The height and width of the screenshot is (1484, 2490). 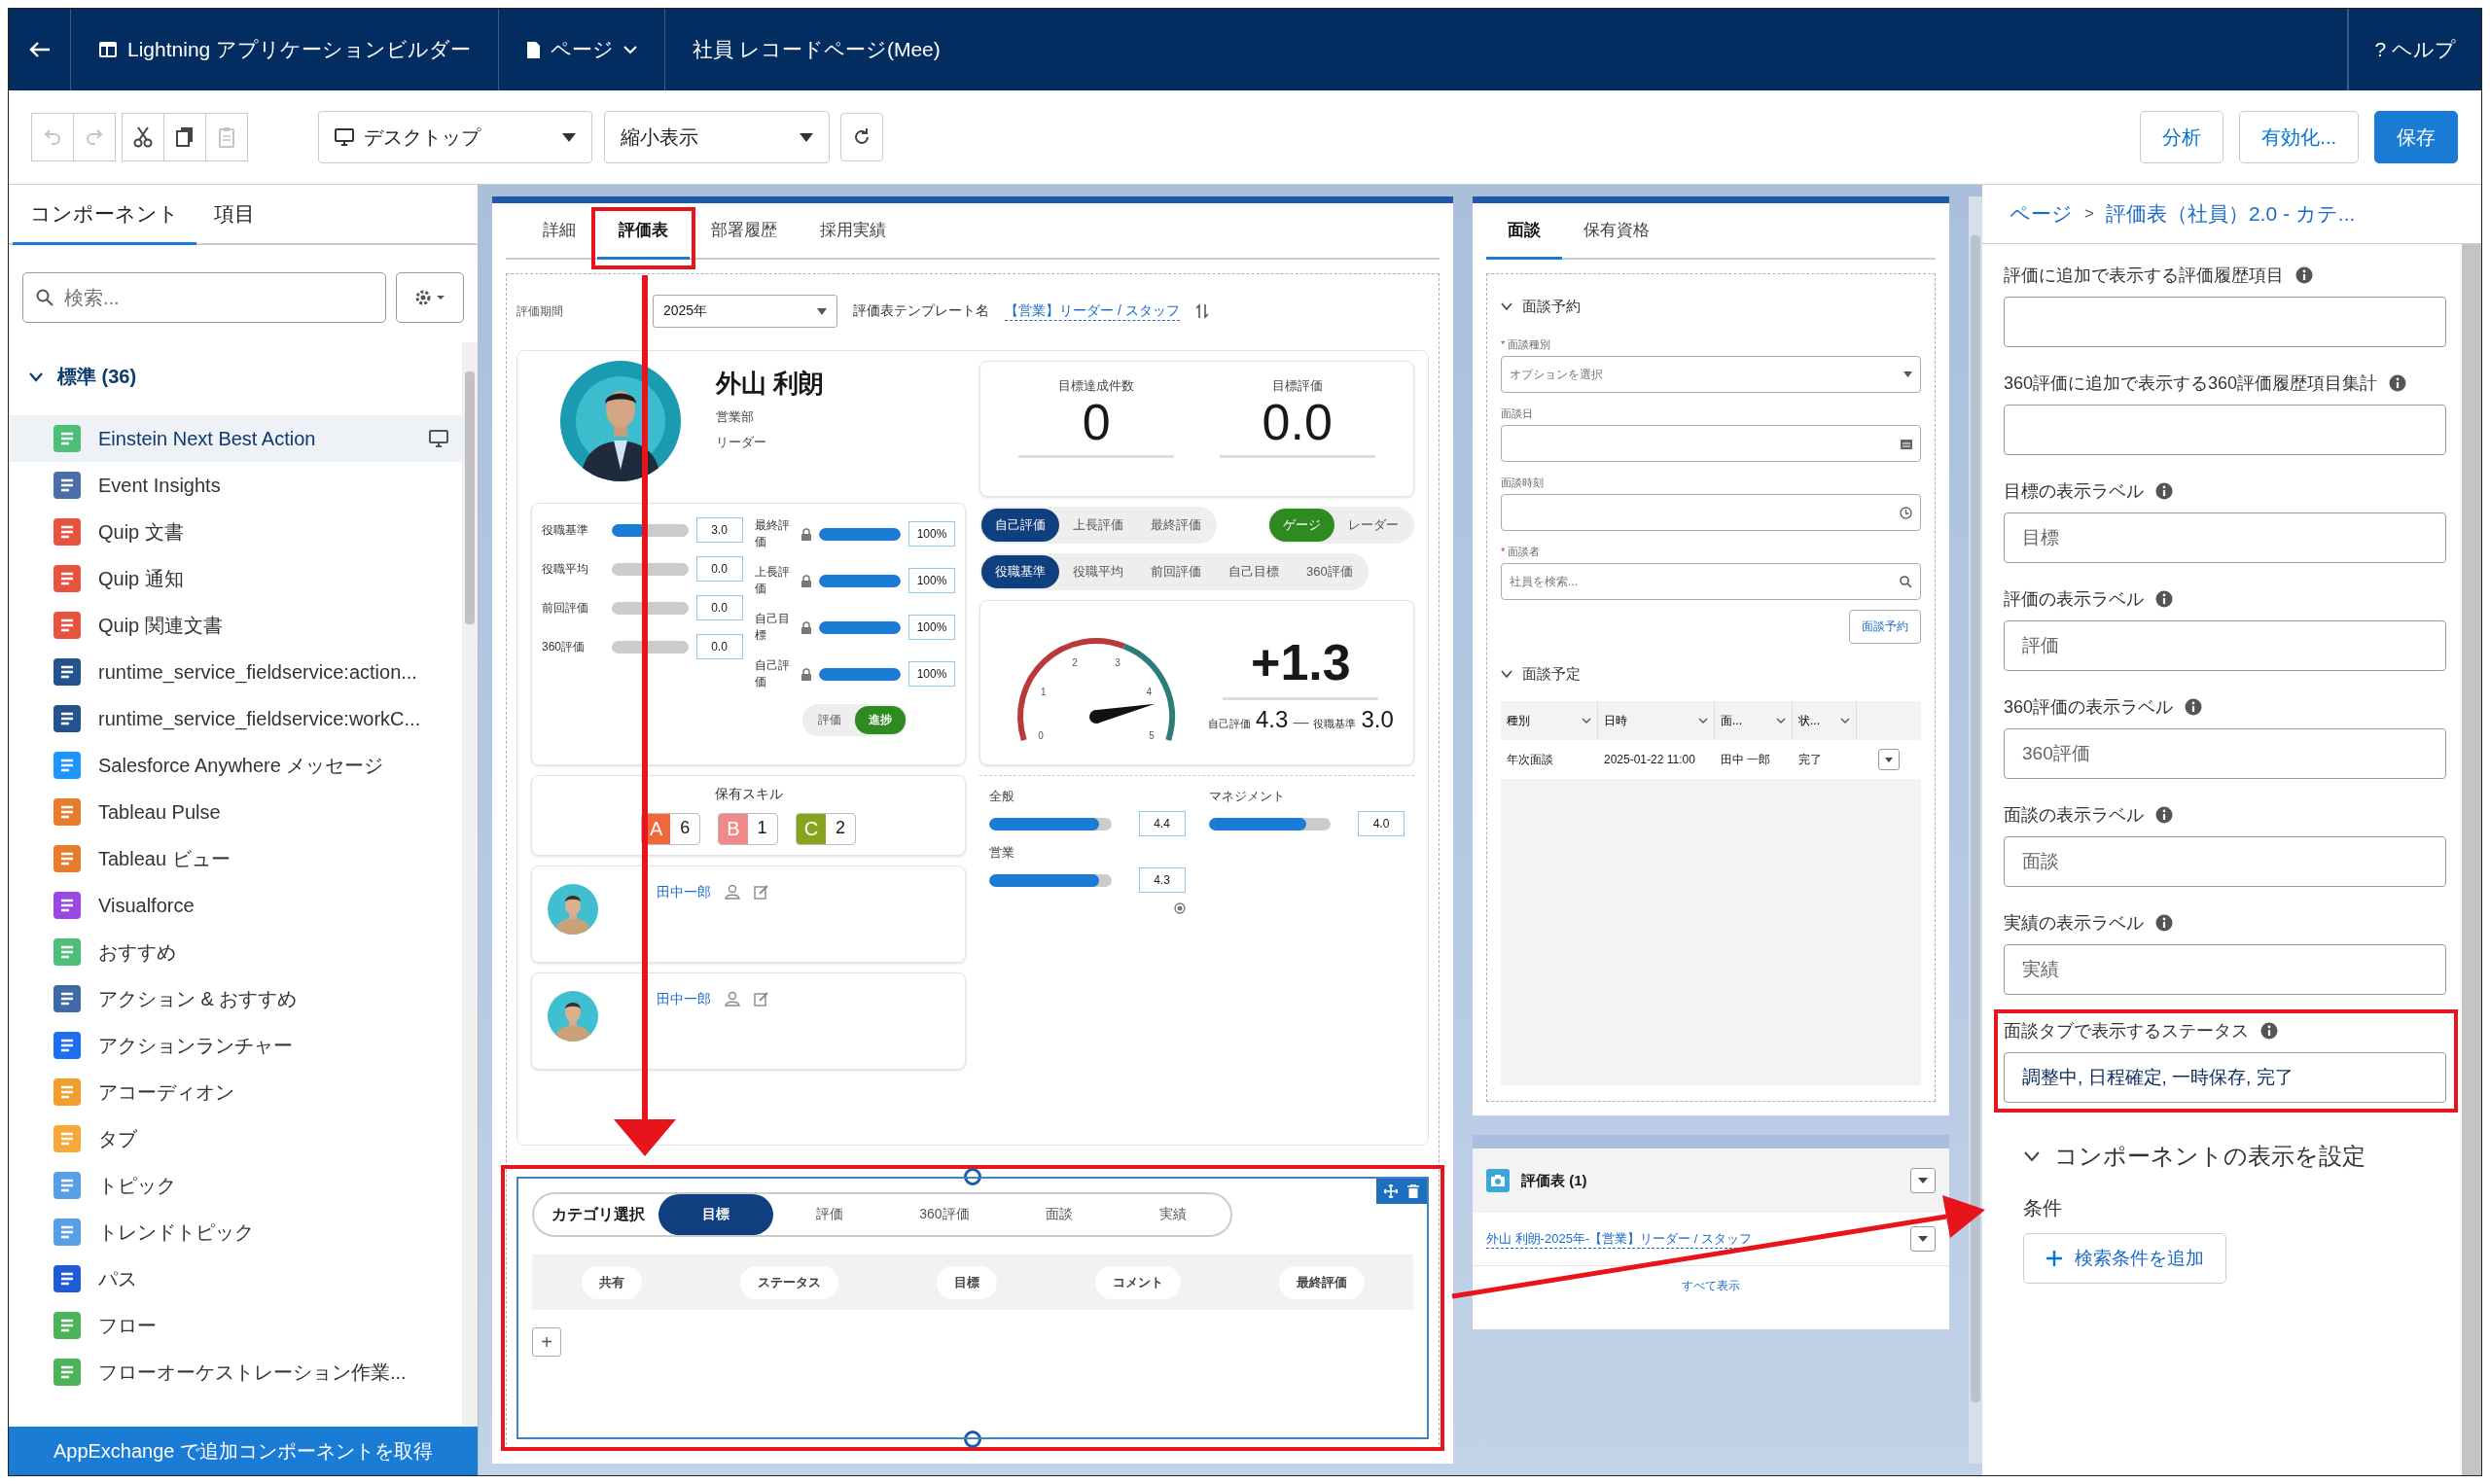 I want to click on input-field: 360評価, so click(x=2225, y=754).